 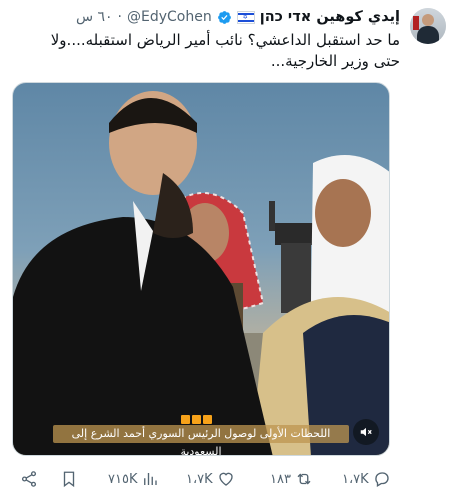 What do you see at coordinates (381, 479) in the screenshot?
I see `reply-icon` at bounding box center [381, 479].